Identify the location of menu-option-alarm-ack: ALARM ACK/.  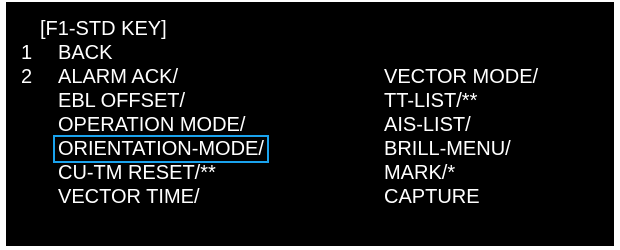
(118, 77).